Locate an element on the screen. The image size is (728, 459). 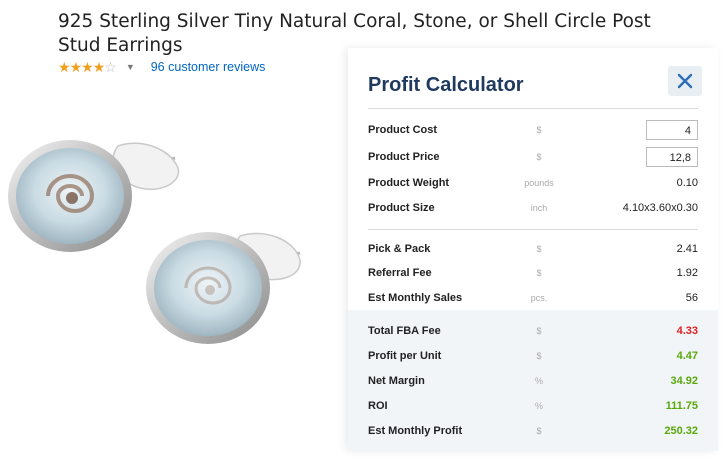
row-roi: ROI % 111.75 is located at coordinates (533, 406).